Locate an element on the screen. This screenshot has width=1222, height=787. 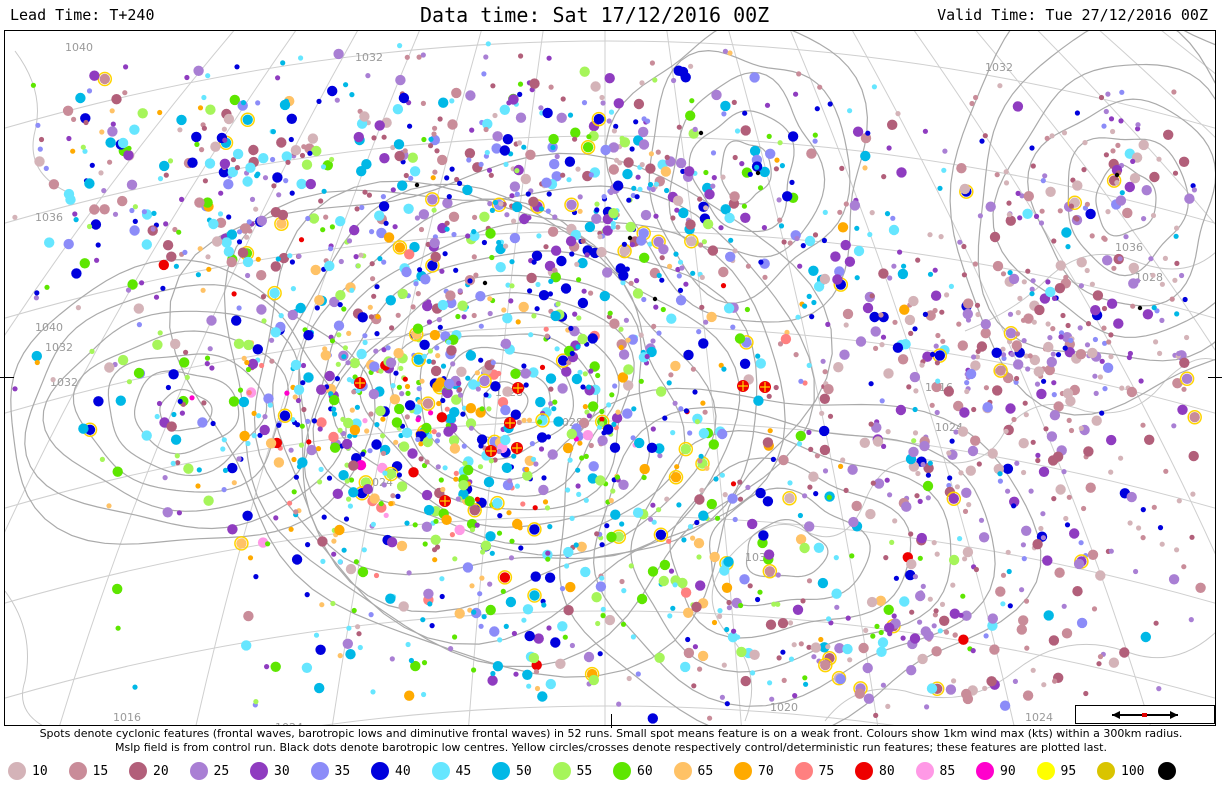
legend-label: 100 is located at coordinates (1133, 771).